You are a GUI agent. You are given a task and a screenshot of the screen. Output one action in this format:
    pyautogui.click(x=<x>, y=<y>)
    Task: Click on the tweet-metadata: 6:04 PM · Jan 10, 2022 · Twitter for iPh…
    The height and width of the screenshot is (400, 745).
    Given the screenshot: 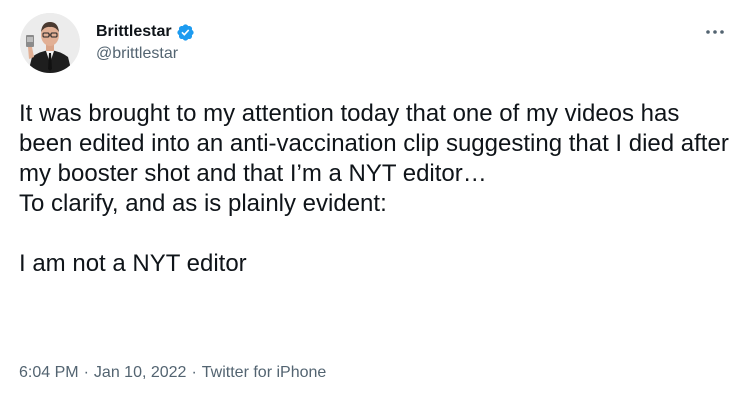 What is the action you would take?
    pyautogui.click(x=172, y=373)
    